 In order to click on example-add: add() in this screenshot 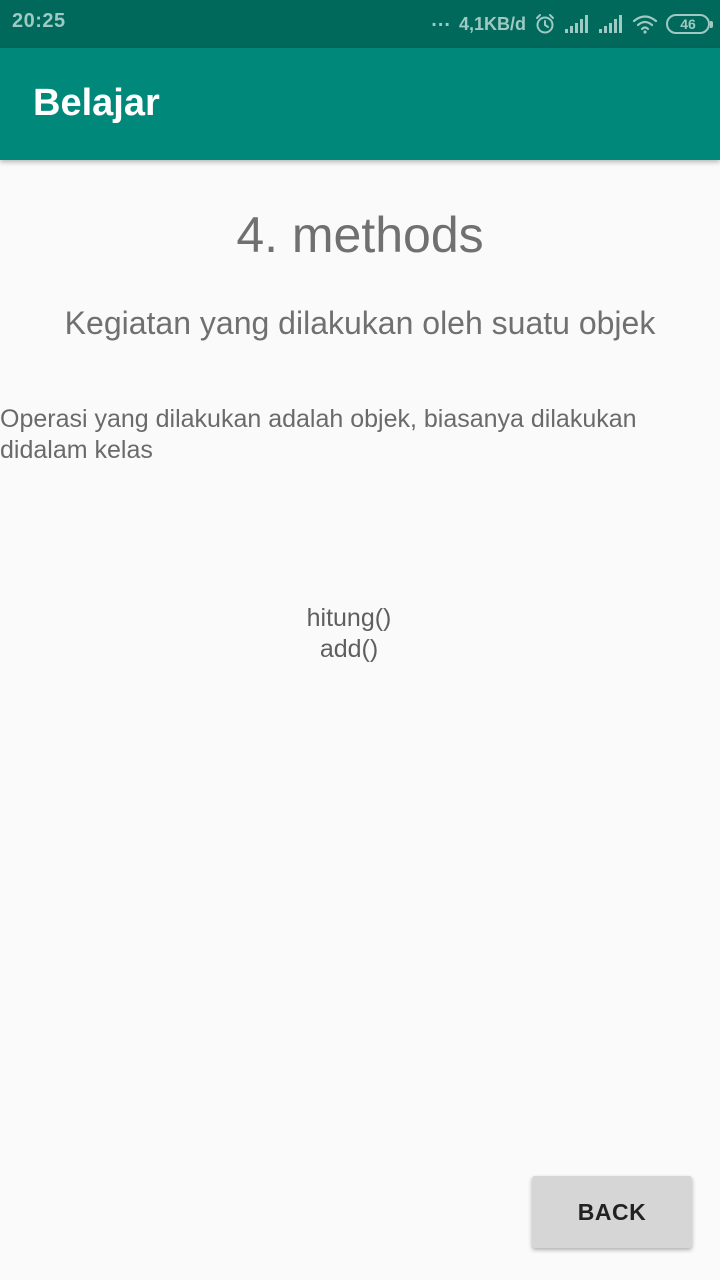, I will do `click(349, 649)`.